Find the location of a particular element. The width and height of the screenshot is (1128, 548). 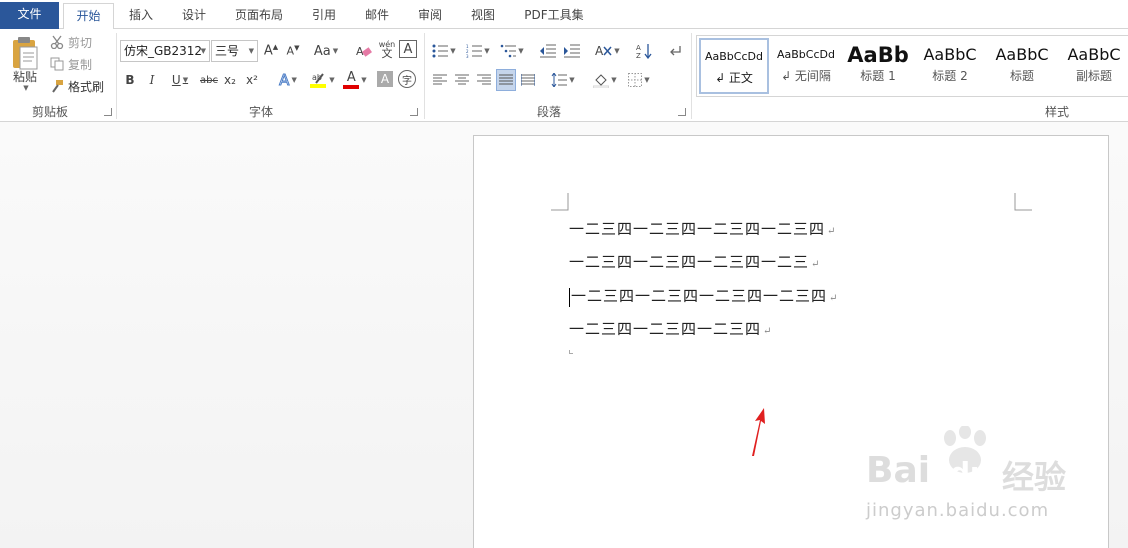

style-title: AaBbC 标题 is located at coordinates (1022, 66).